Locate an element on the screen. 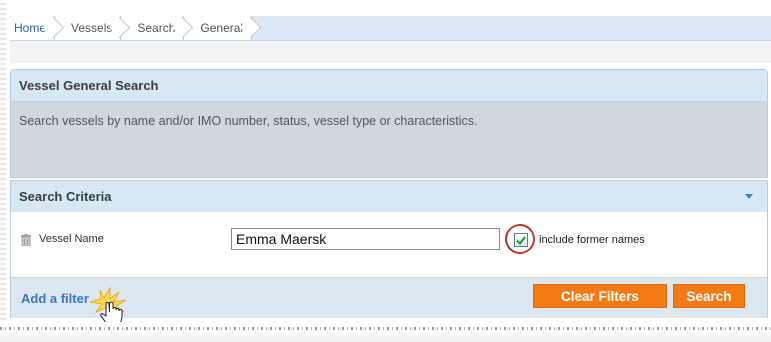  checkmark-icon is located at coordinates (521, 240).